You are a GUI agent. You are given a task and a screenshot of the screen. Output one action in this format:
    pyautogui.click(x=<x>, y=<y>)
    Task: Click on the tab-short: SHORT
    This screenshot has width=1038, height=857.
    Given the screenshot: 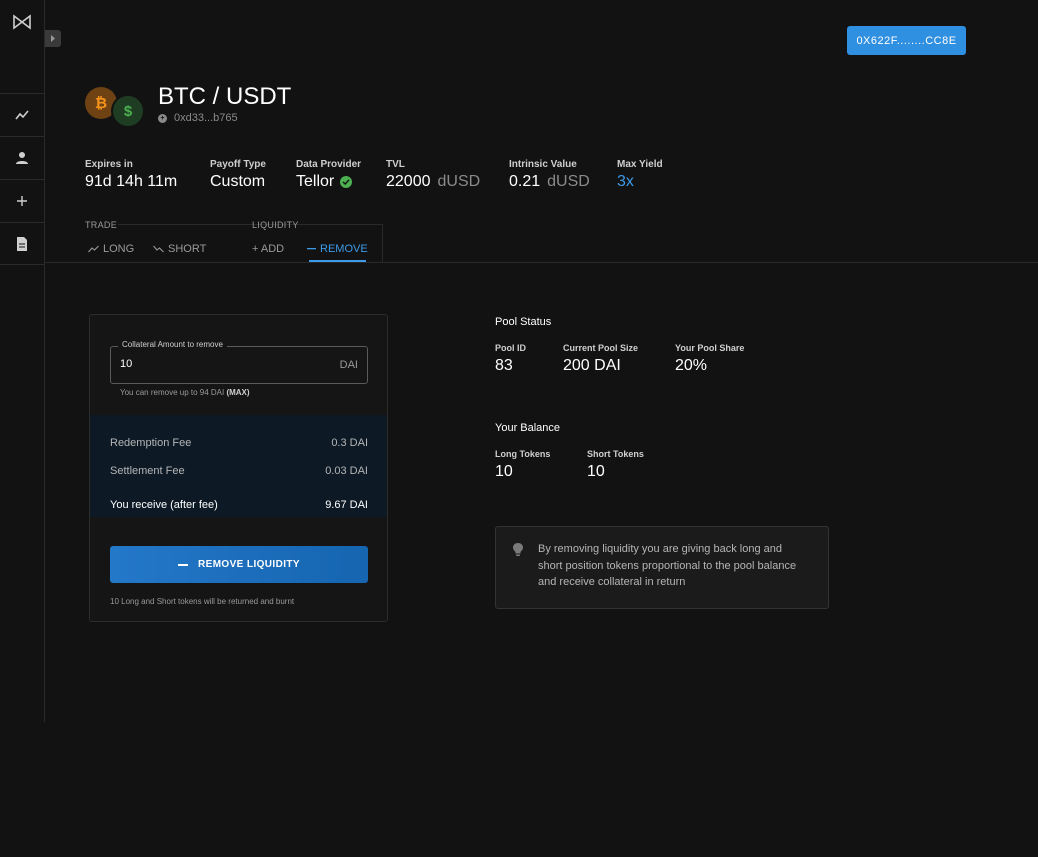 What is the action you would take?
    pyautogui.click(x=179, y=249)
    